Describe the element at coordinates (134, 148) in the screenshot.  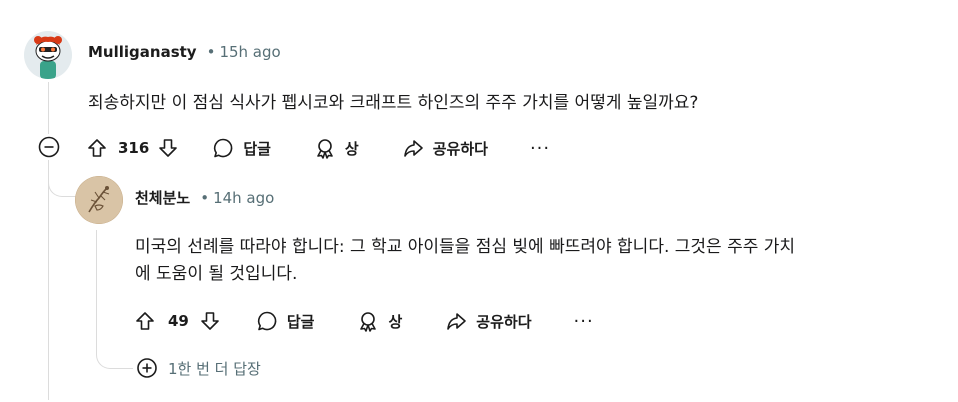
I see `vote-count: 316` at that location.